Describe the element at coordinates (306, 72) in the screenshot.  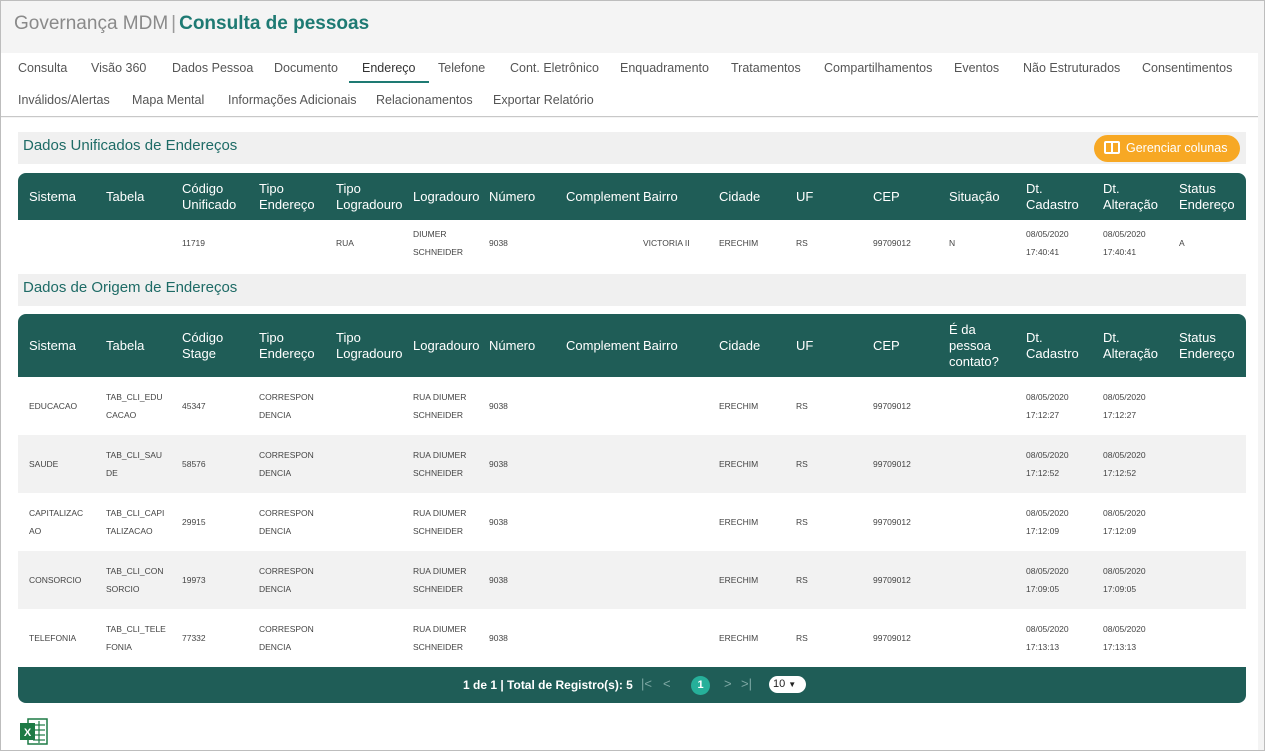
I see `tab-item: Documento` at that location.